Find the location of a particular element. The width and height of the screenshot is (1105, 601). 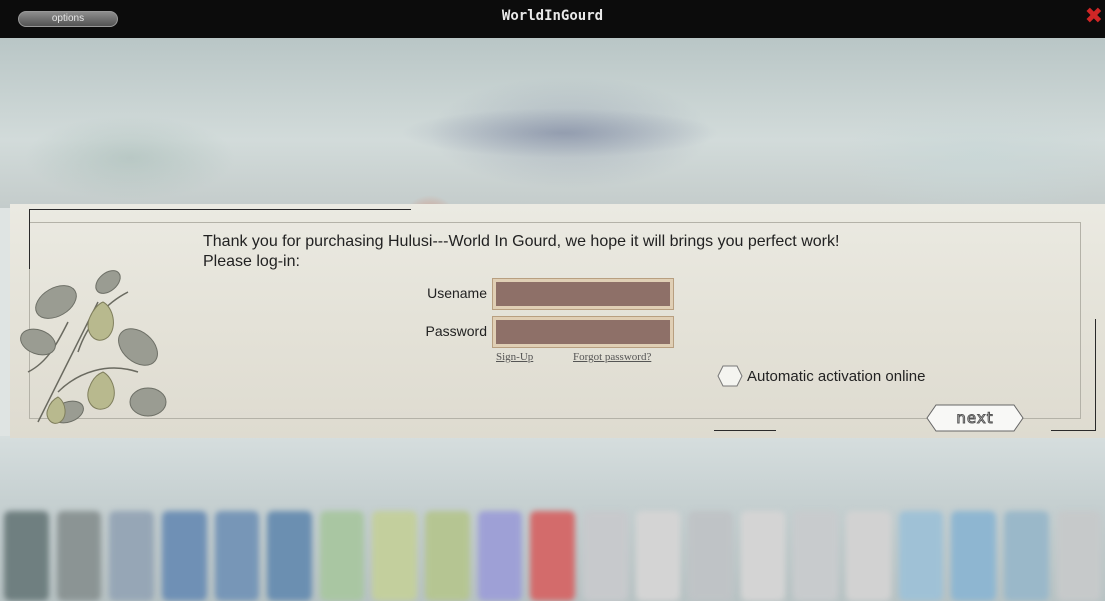

frame-line-bottom-right is located at coordinates (1073, 430).